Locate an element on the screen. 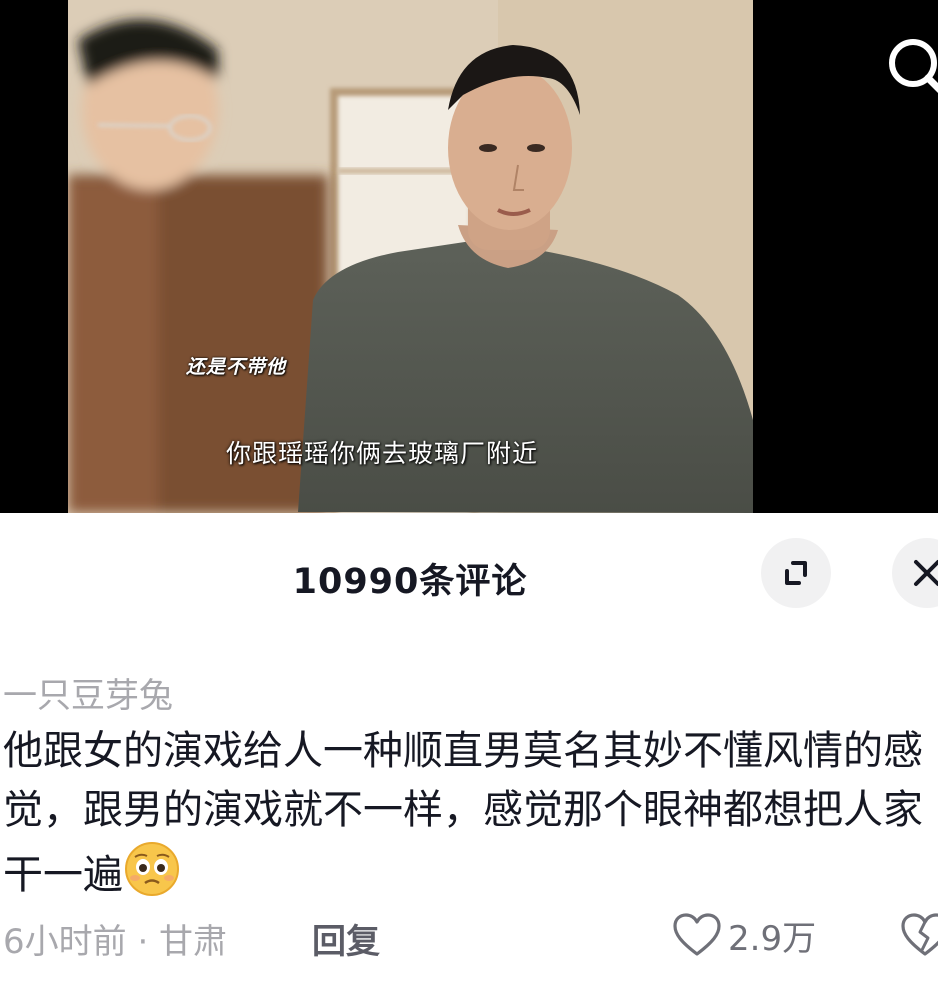  broken-heart-icon is located at coordinates (919, 934).